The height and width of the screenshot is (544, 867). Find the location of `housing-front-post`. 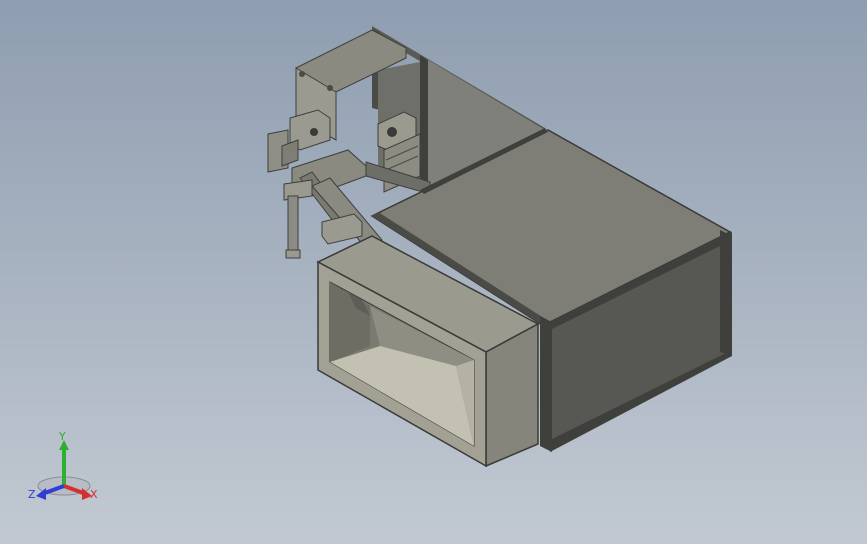

housing-front-post is located at coordinates (546, 384).